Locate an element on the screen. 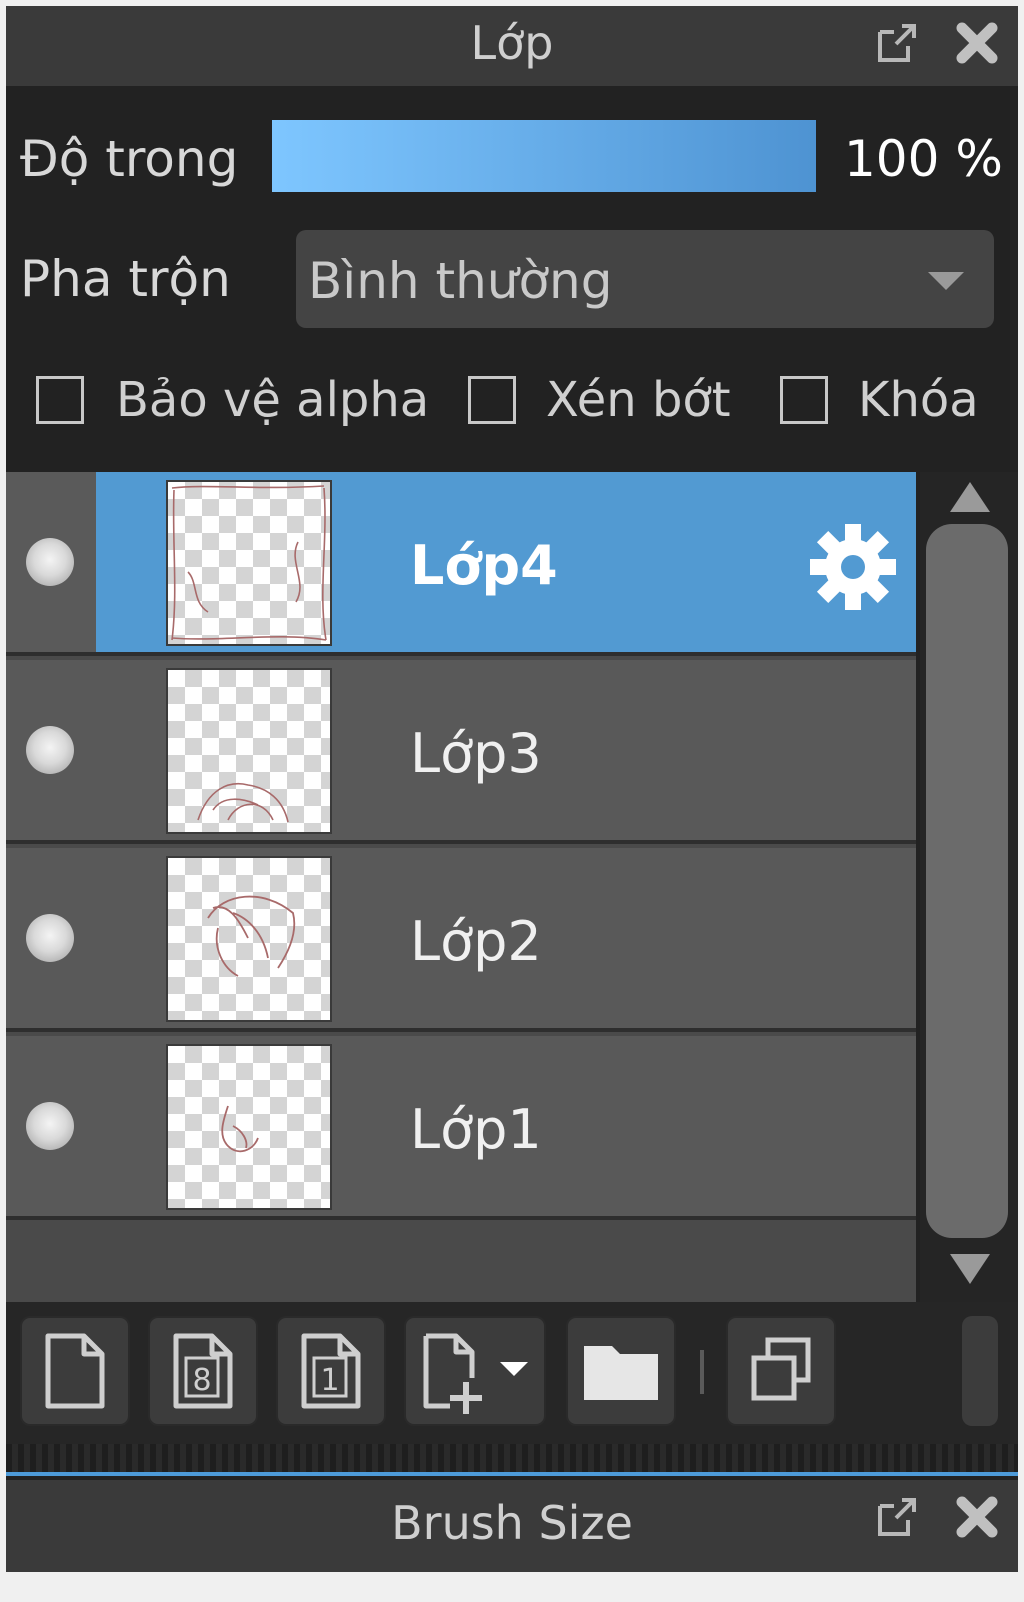  new-1bit-layer-button: 1 is located at coordinates (331, 1371).